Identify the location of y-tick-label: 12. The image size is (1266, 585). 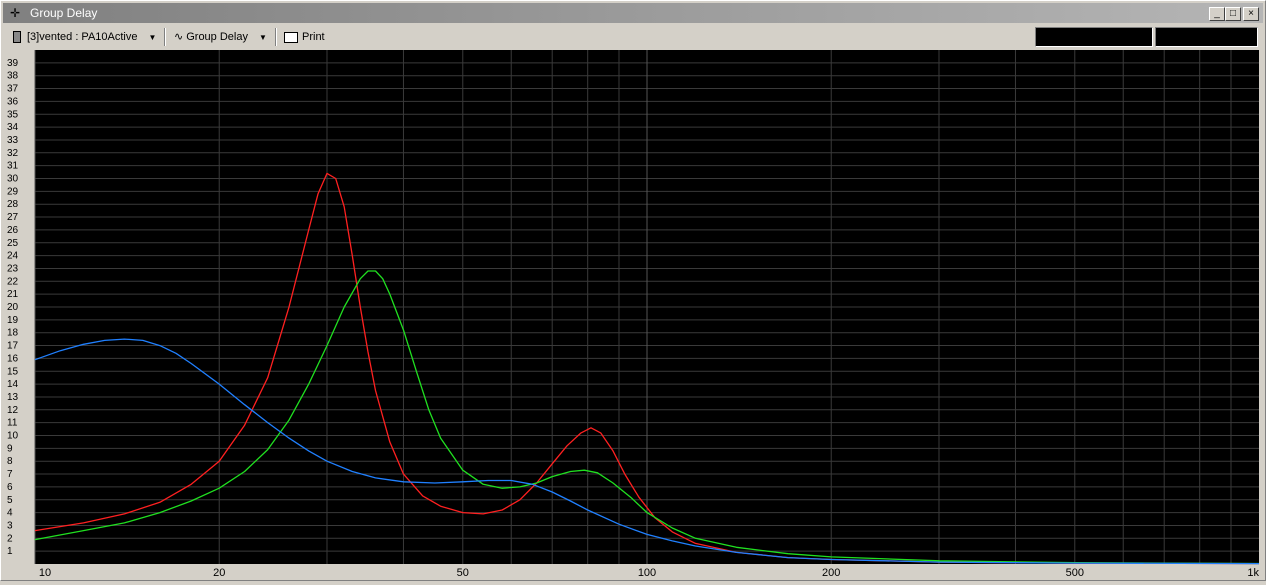
(13, 410).